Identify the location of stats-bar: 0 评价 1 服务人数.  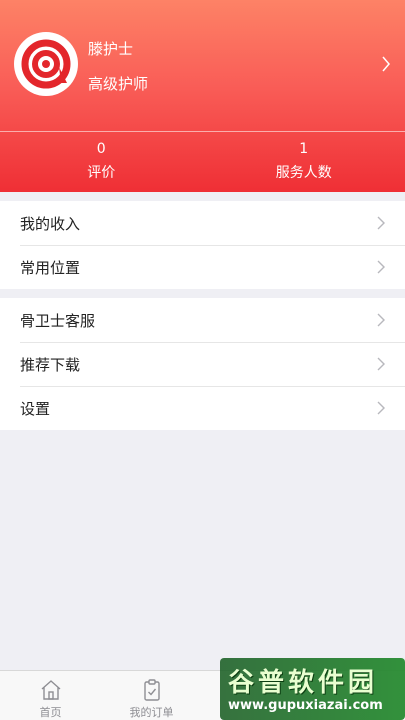
(202, 162).